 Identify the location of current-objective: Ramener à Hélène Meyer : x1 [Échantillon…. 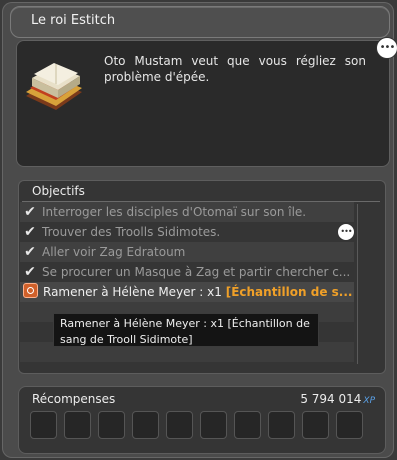
(187, 292).